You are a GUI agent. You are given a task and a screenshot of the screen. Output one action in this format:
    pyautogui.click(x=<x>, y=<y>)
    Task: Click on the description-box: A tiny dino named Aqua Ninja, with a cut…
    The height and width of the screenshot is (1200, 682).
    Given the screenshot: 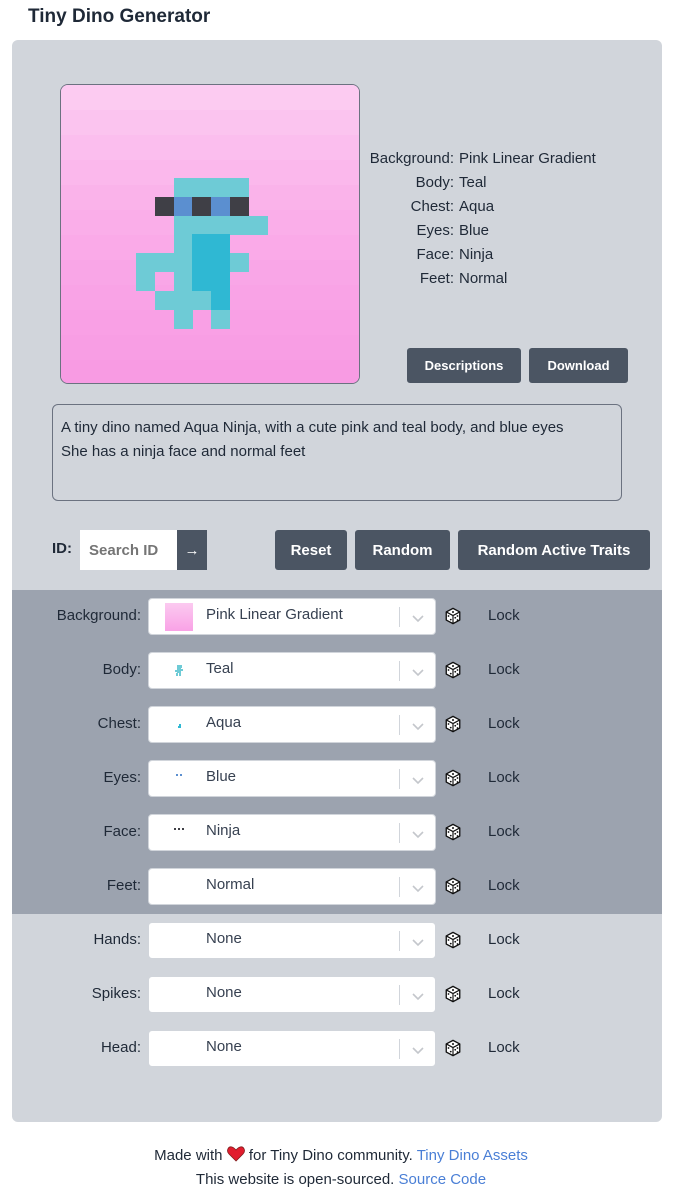 What is the action you would take?
    pyautogui.click(x=337, y=452)
    